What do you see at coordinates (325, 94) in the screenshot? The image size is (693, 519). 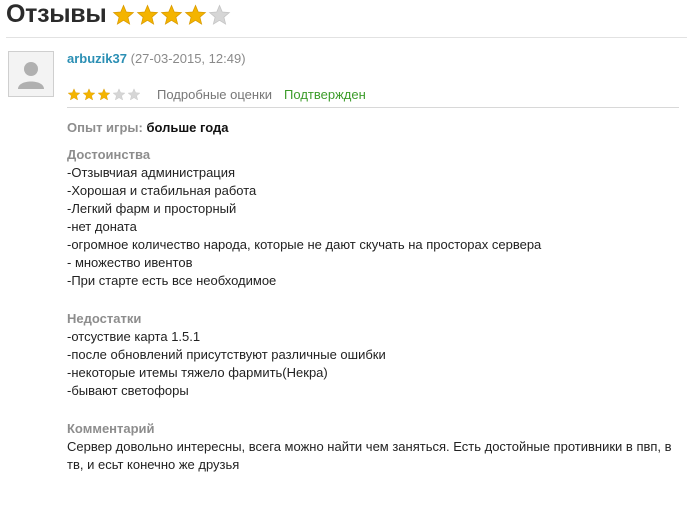 I see `verified-badge: Подтвержден` at bounding box center [325, 94].